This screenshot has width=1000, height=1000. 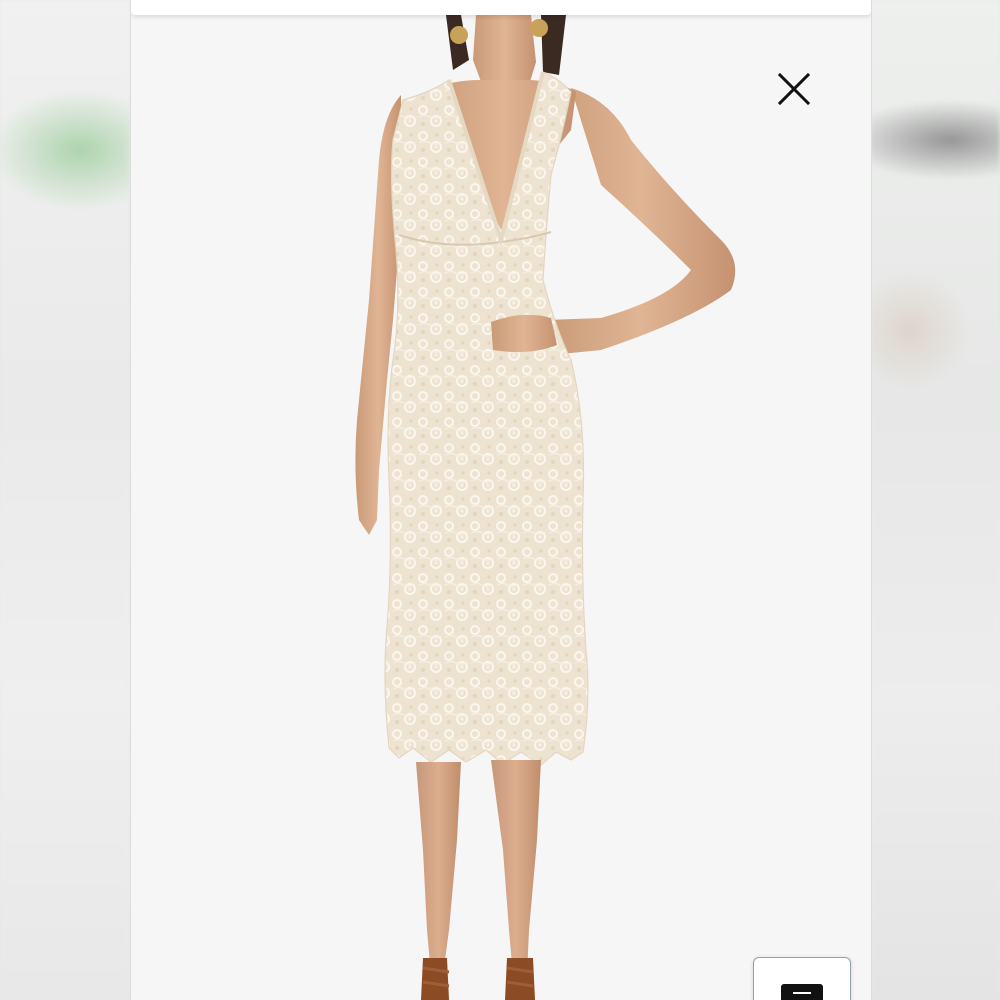 I want to click on modal-top-bar, so click(x=501, y=7).